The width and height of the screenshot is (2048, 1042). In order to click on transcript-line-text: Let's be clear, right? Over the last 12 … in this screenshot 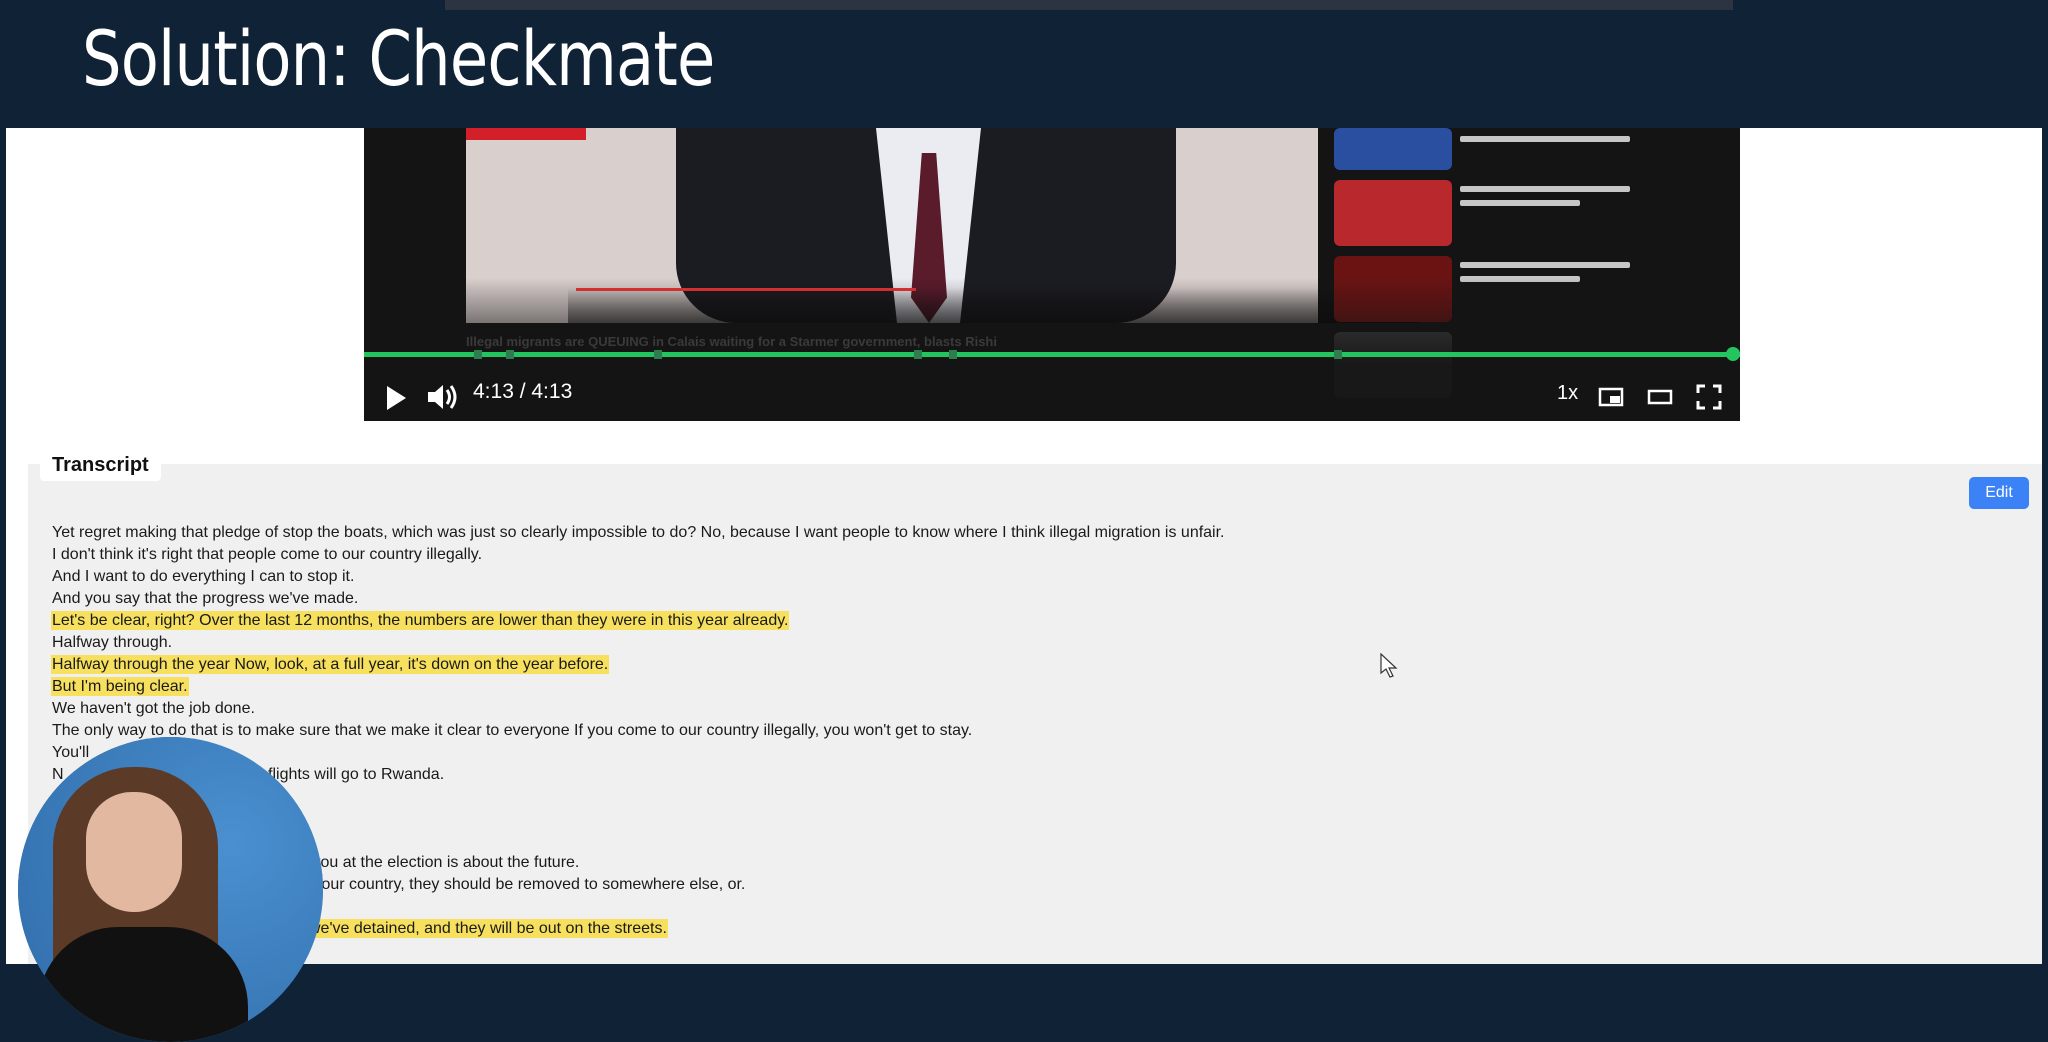, I will do `click(420, 620)`.